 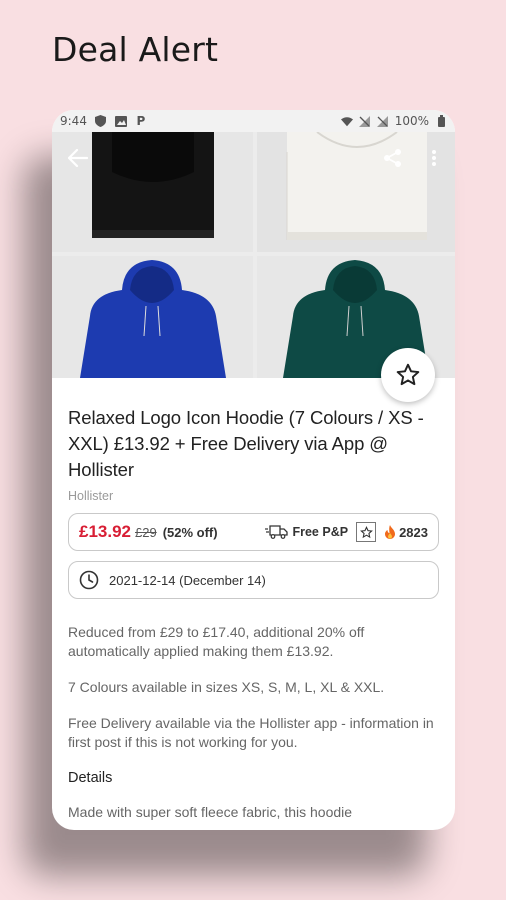 What do you see at coordinates (320, 532) in the screenshot?
I see `delivery-label: Free P&P` at bounding box center [320, 532].